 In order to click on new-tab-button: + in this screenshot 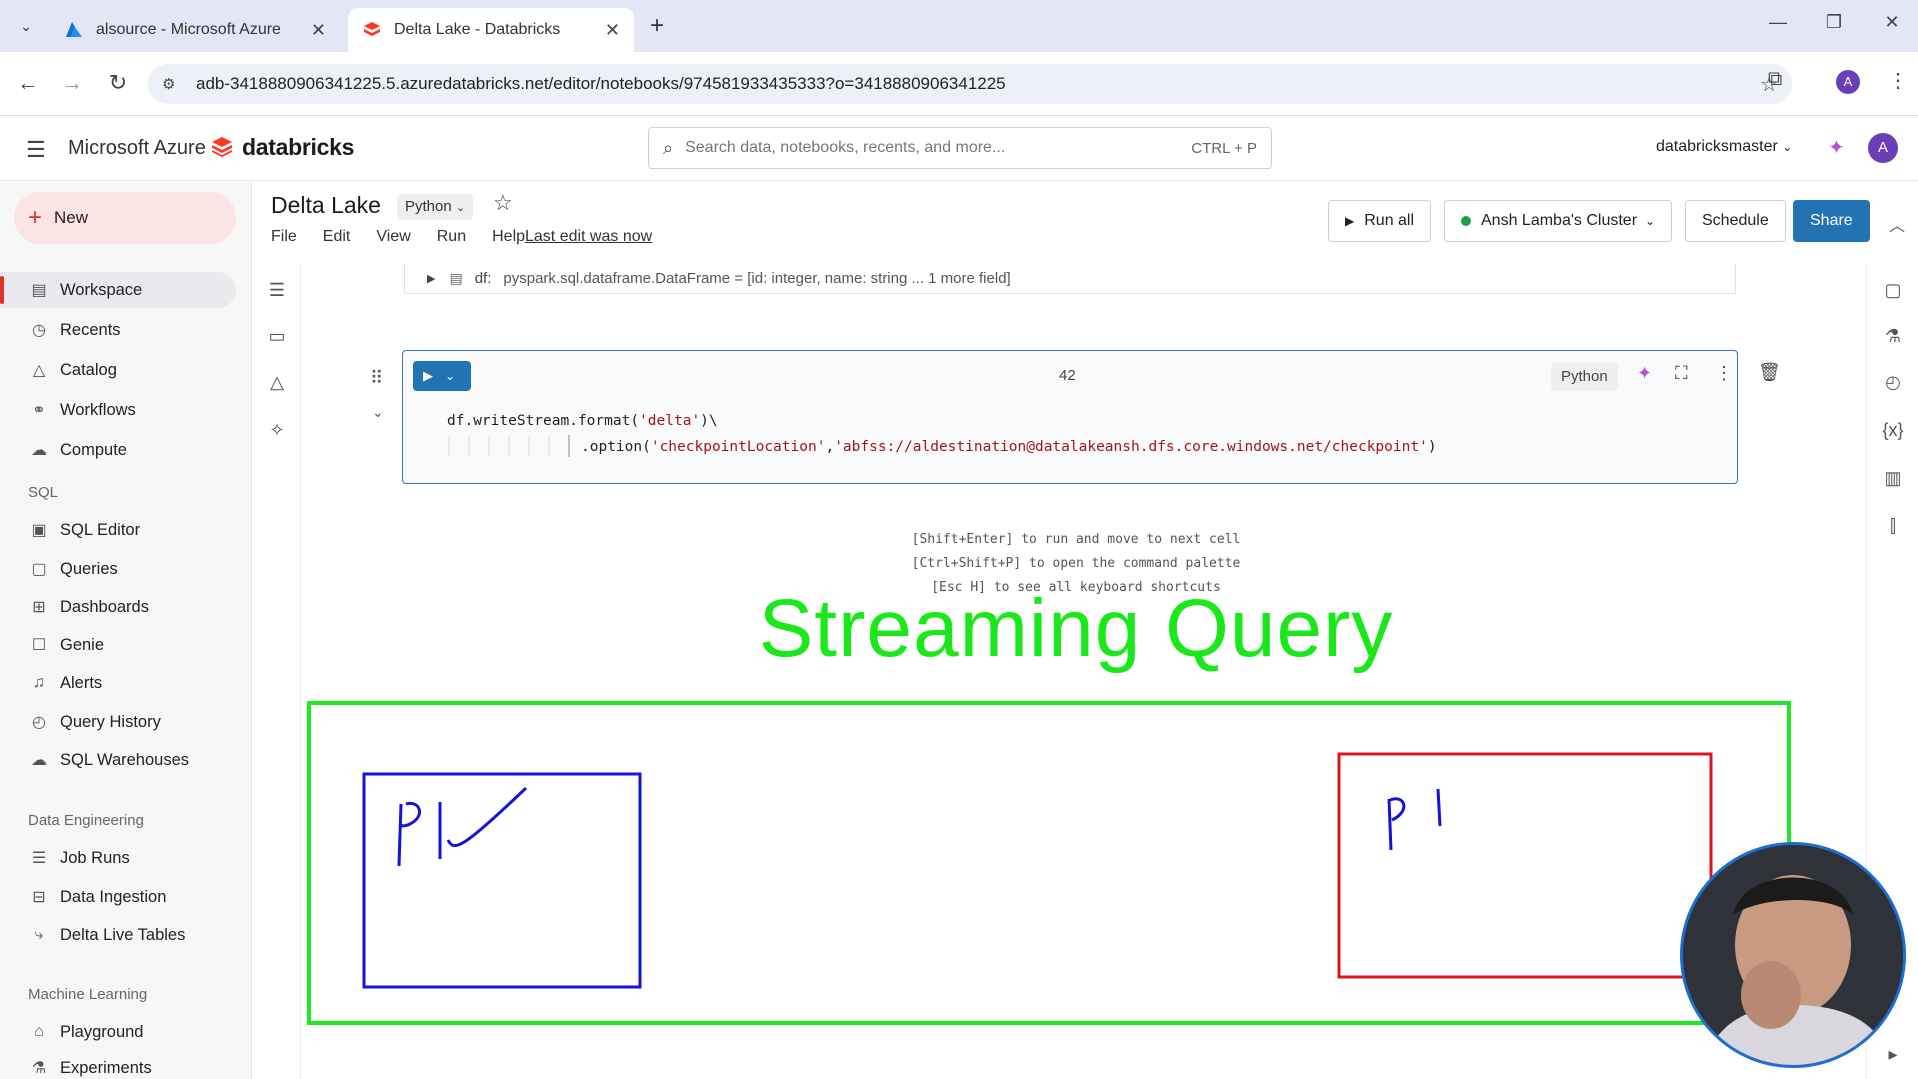, I will do `click(657, 26)`.